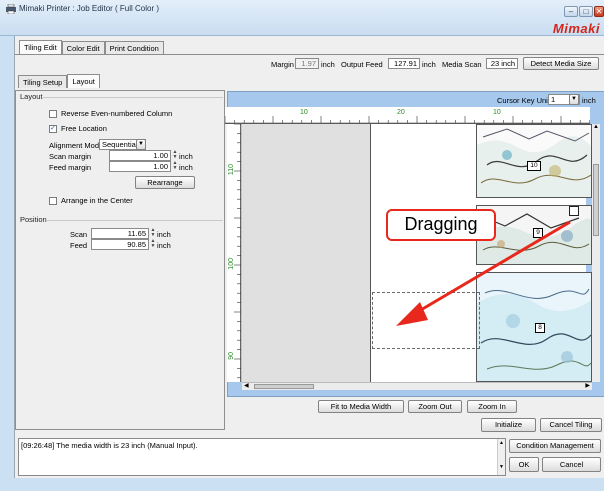 This screenshot has height=491, width=604. What do you see at coordinates (140, 155) in the screenshot?
I see `scan-margin-field: 1.00` at bounding box center [140, 155].